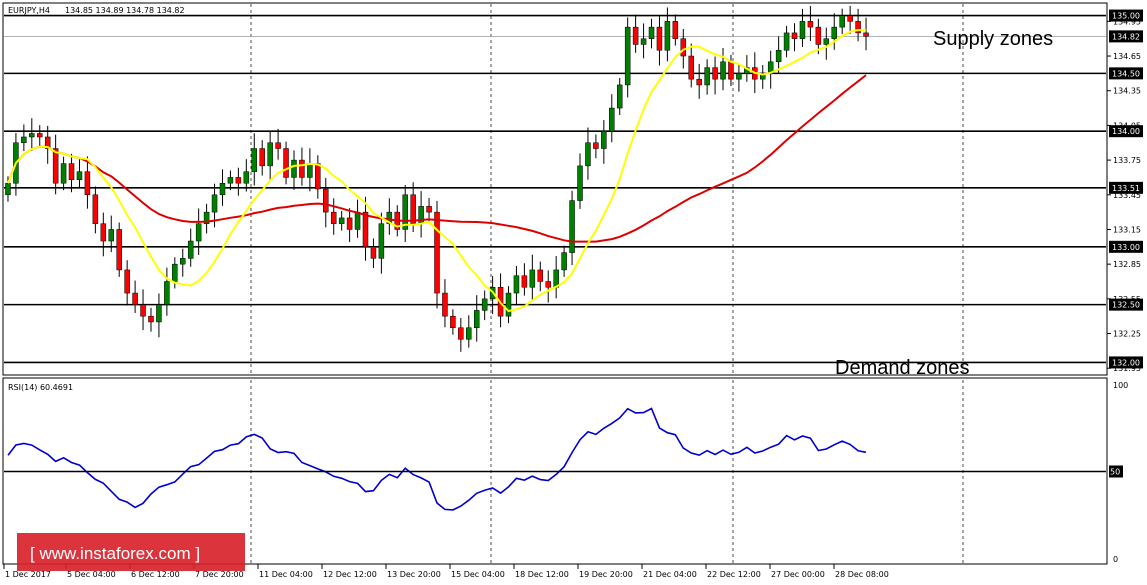 The image size is (1147, 585). Describe the element at coordinates (91, 574) in the screenshot. I see `time-tick-label: 5 Dec 04:00` at that location.